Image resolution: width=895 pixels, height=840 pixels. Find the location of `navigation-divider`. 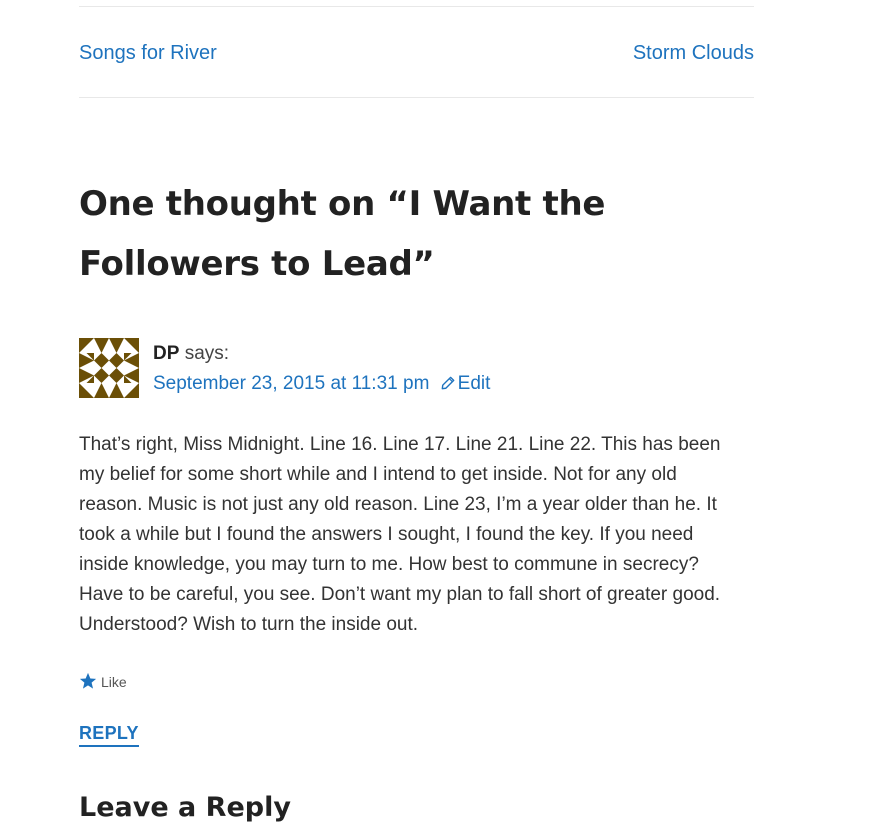

navigation-divider is located at coordinates (416, 97).